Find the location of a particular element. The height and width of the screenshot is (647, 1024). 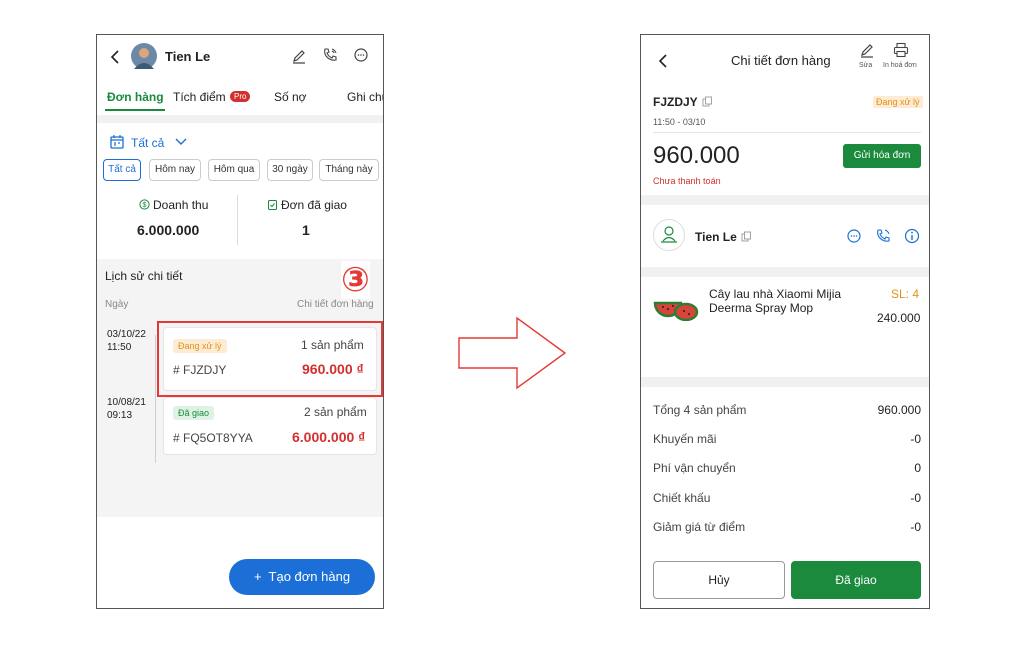

order-date: 10/08/21 is located at coordinates (126, 402).